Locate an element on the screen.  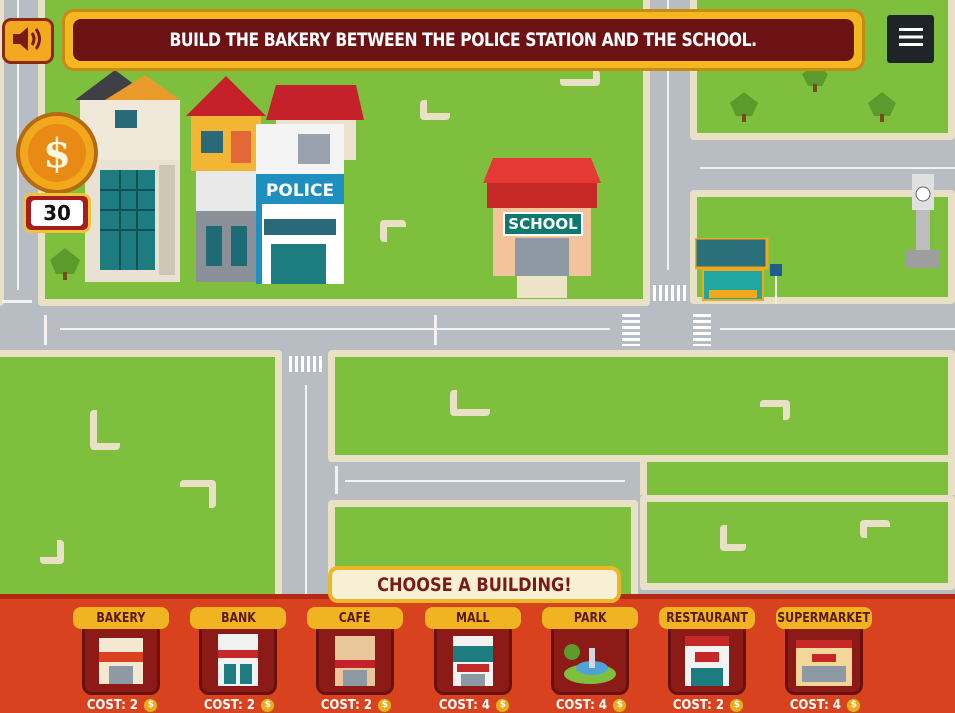
building-card-cafe: CAFÉ COST: 2 $ is located at coordinates (355, 660).